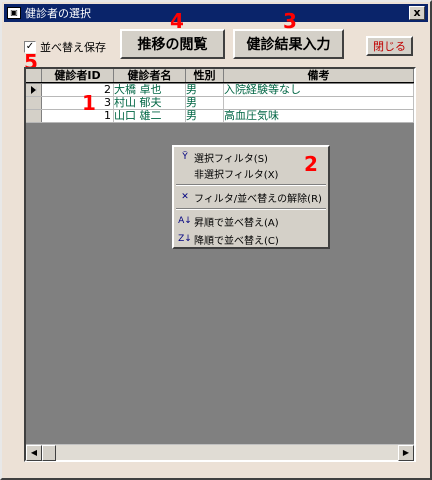  Describe the element at coordinates (14, 13) in the screenshot. I see `app-icon: ▣` at that location.